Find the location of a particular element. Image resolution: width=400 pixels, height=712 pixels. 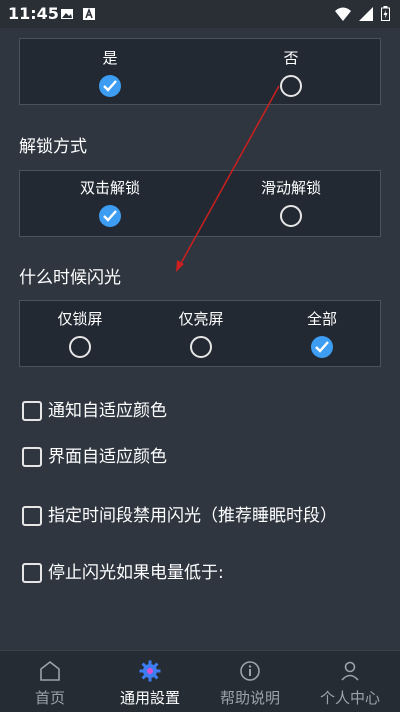

checkbox-row-stop-flash-low-battery: 停止闪光如果电量低于: is located at coordinates (123, 573).